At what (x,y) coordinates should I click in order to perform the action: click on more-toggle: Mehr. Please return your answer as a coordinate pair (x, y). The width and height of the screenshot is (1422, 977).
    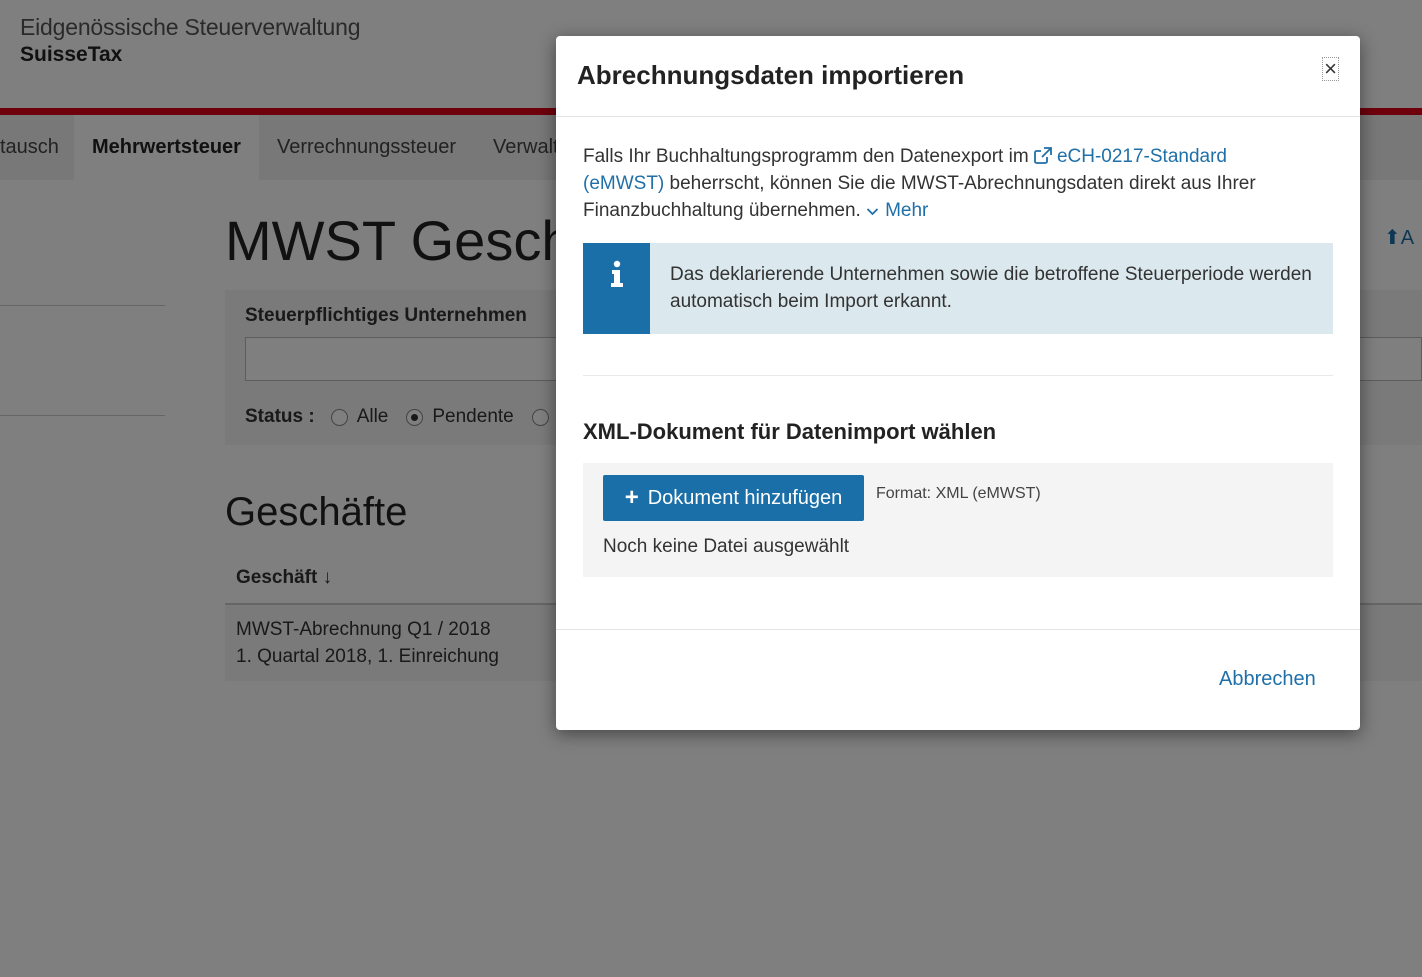
    Looking at the image, I should click on (897, 210).